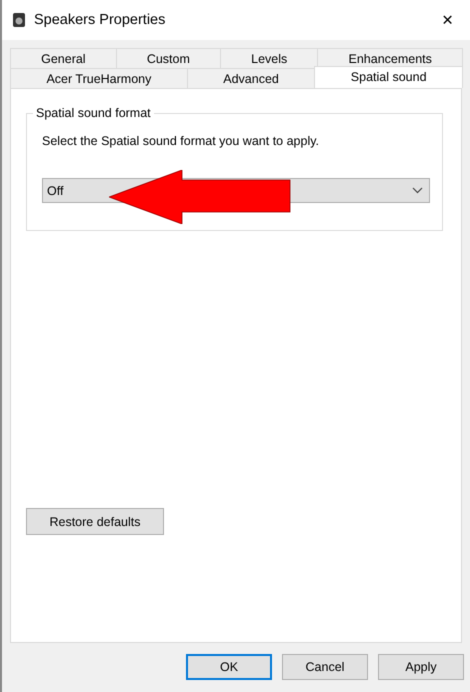 Image resolution: width=470 pixels, height=692 pixels. What do you see at coordinates (19, 20) in the screenshot?
I see `speaker-icon` at bounding box center [19, 20].